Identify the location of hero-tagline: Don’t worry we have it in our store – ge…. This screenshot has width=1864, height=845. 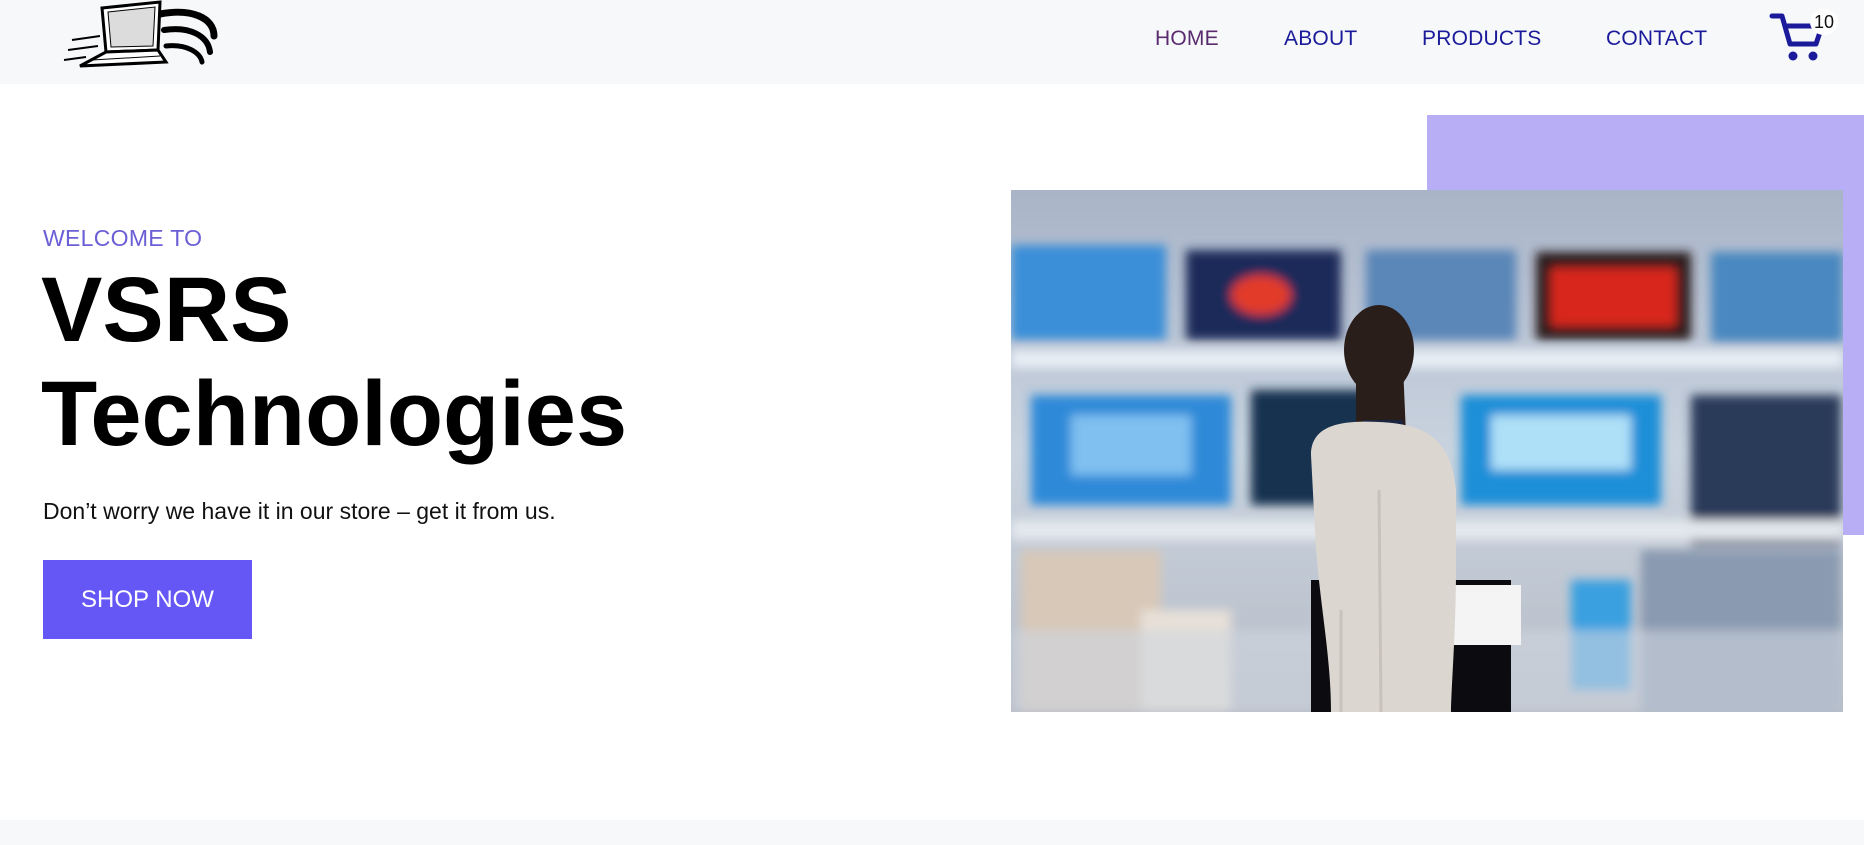
(299, 511).